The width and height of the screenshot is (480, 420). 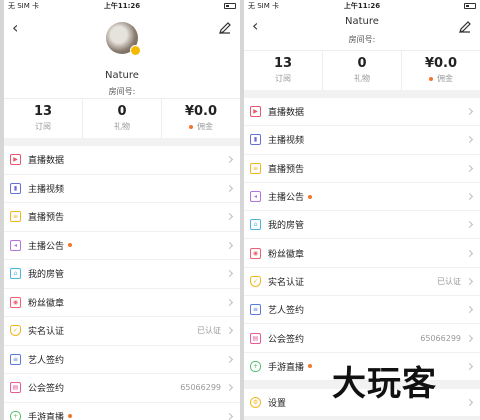 I want to click on watermark-logo: 大玩客, so click(x=384, y=384).